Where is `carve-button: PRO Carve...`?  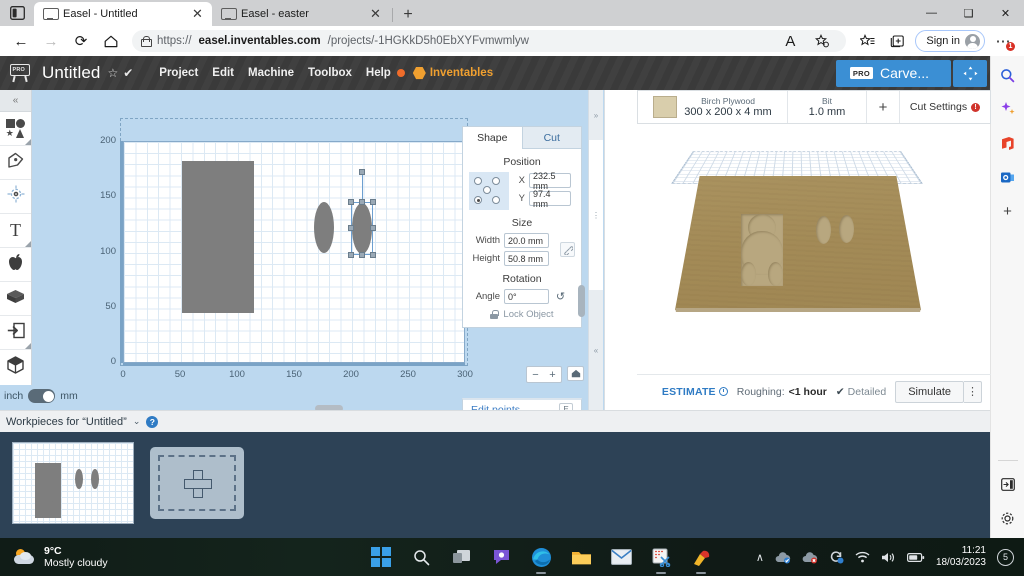 carve-button: PRO Carve... is located at coordinates (893, 73).